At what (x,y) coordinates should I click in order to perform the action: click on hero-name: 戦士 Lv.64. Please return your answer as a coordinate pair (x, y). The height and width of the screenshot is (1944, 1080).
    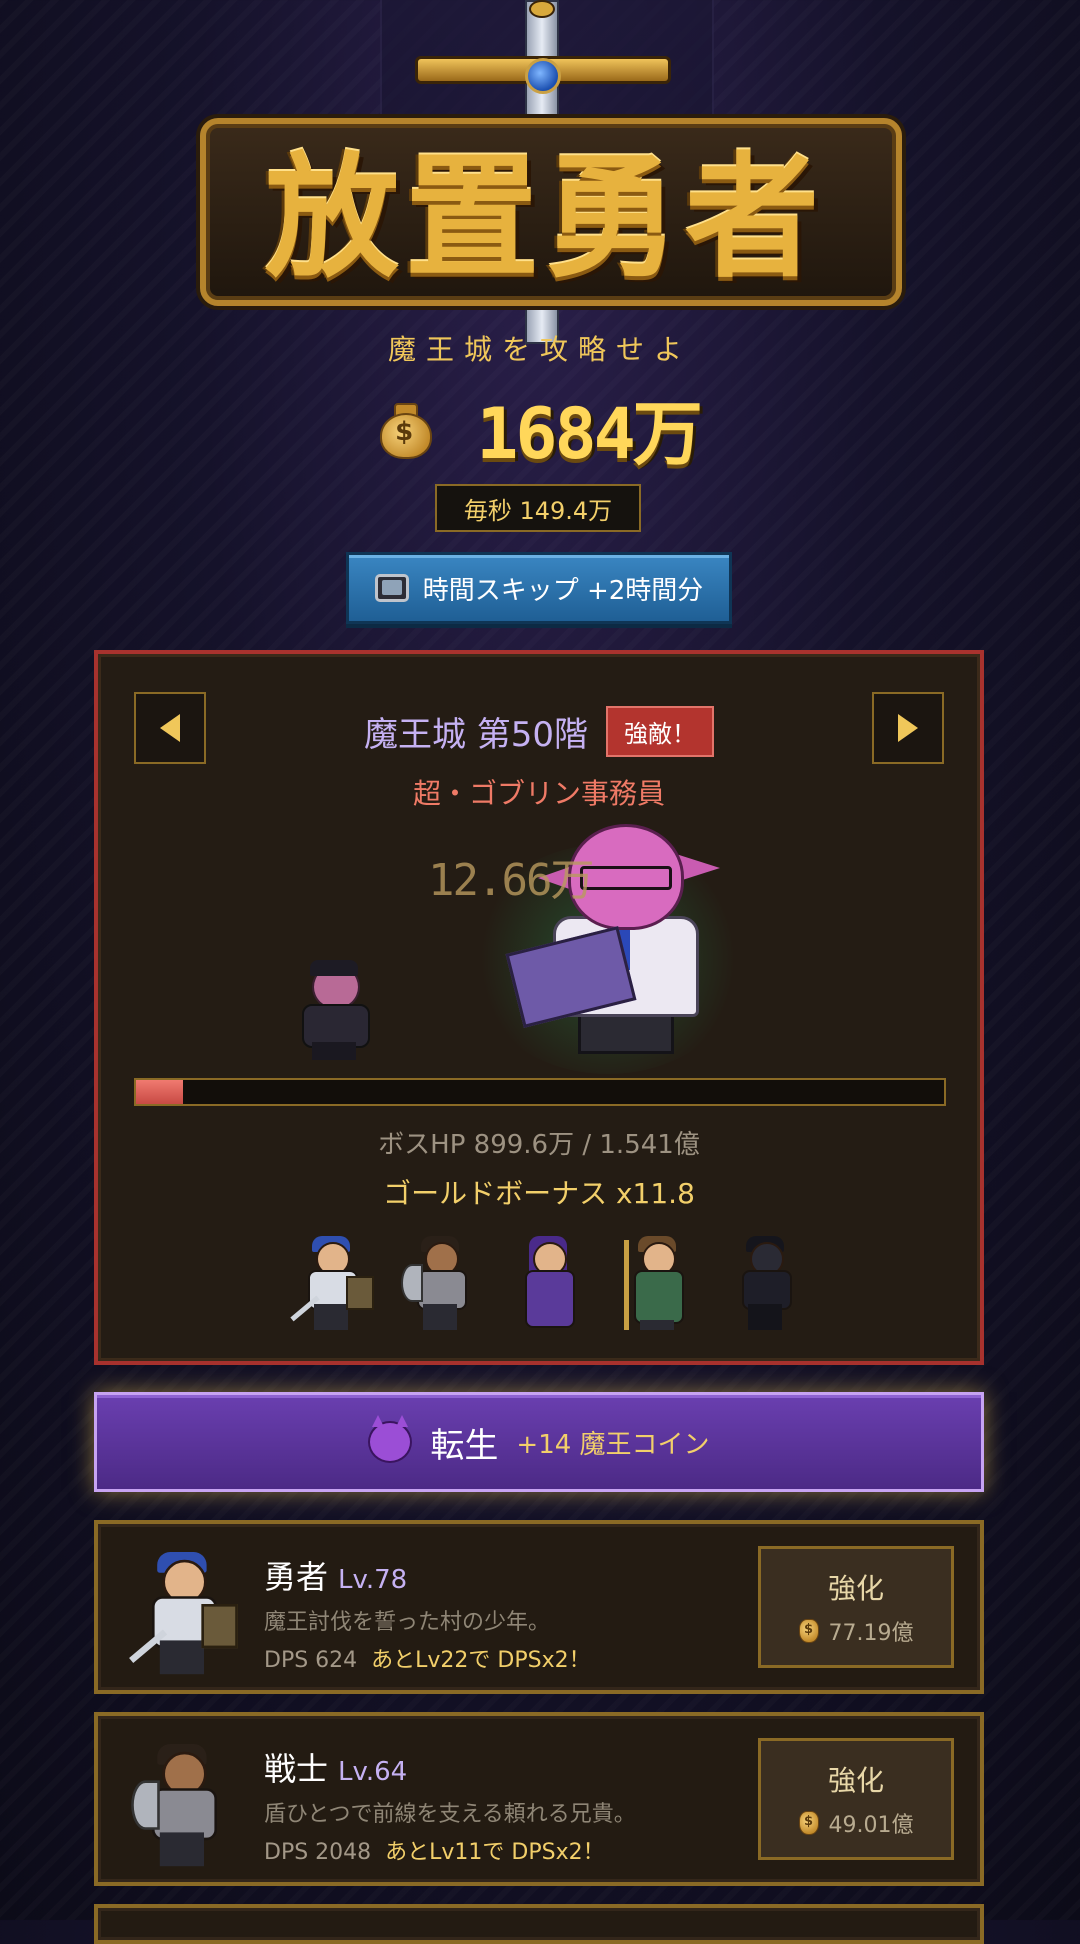
    Looking at the image, I should click on (336, 1769).